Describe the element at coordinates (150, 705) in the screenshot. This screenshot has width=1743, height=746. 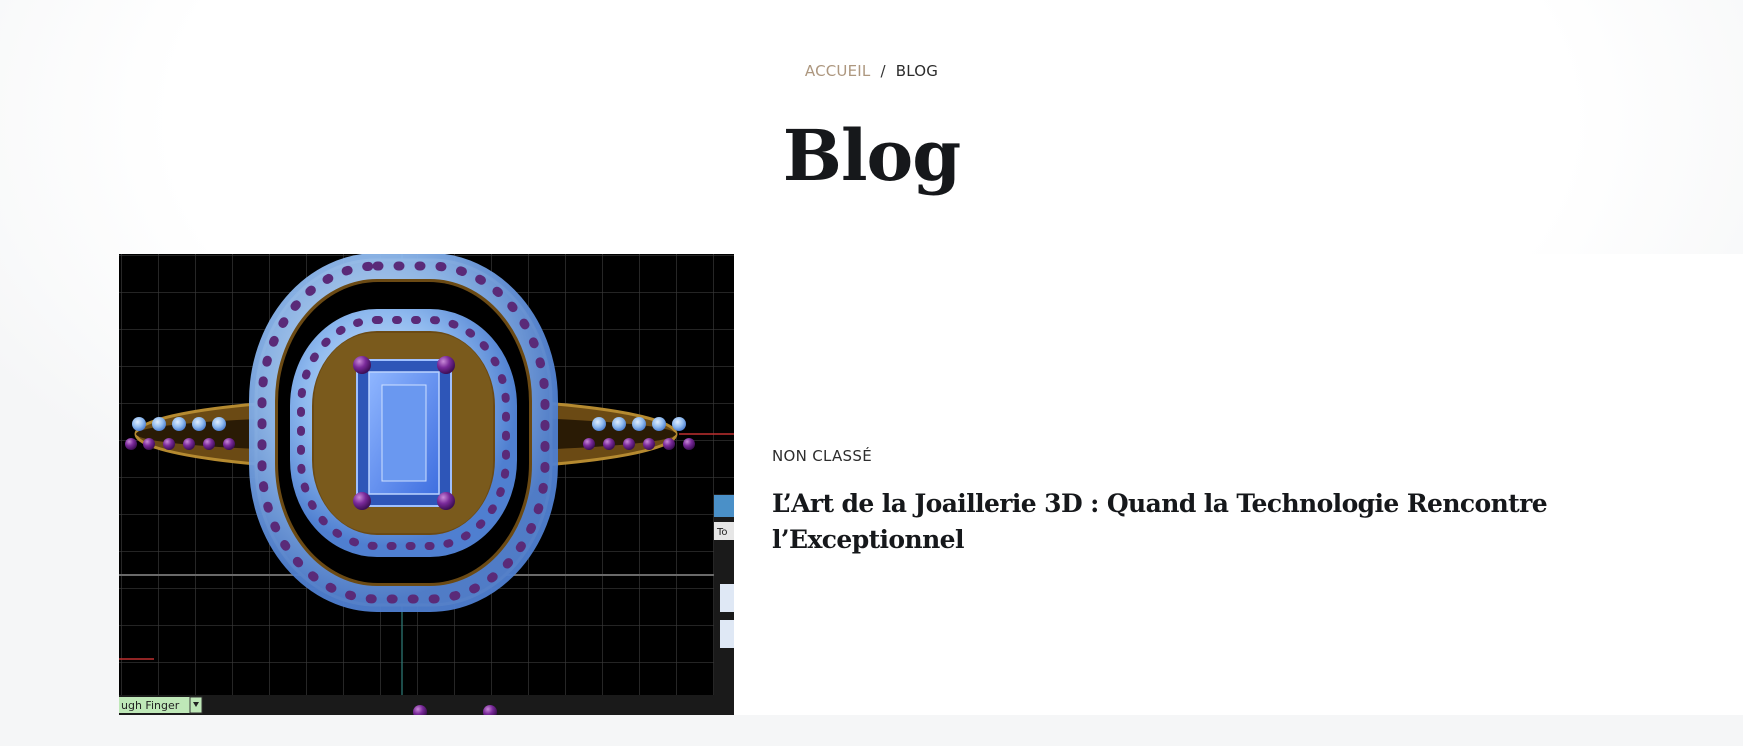
I see `viewport-label: ugh Finger` at that location.